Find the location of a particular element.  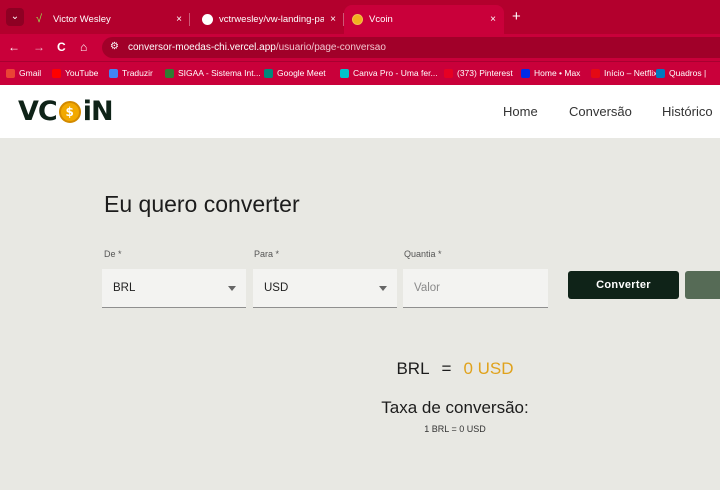

amount-placeholder: Valor is located at coordinates (427, 288).